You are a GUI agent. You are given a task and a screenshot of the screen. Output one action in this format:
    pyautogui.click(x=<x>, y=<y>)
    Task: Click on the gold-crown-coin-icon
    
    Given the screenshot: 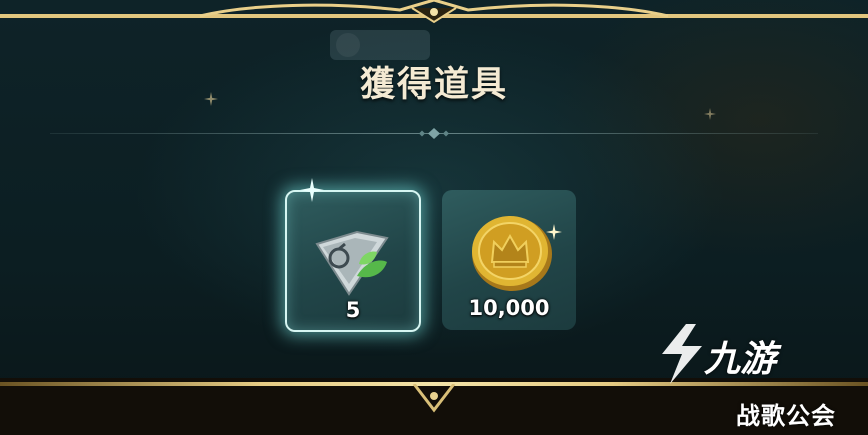 What is the action you would take?
    pyautogui.click(x=512, y=253)
    